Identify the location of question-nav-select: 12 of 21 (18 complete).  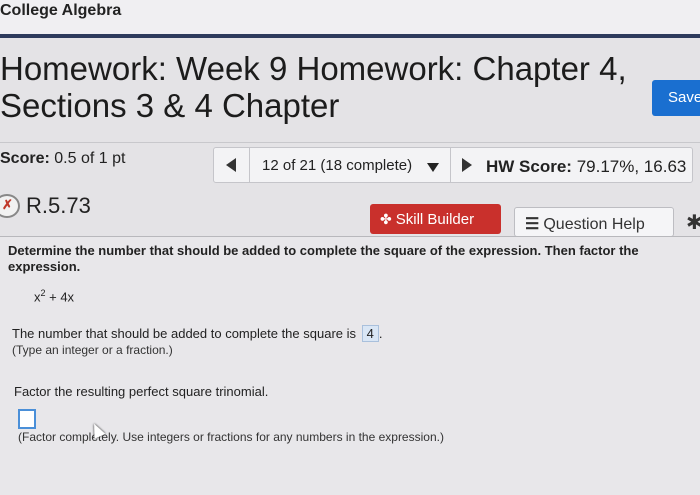
(337, 165).